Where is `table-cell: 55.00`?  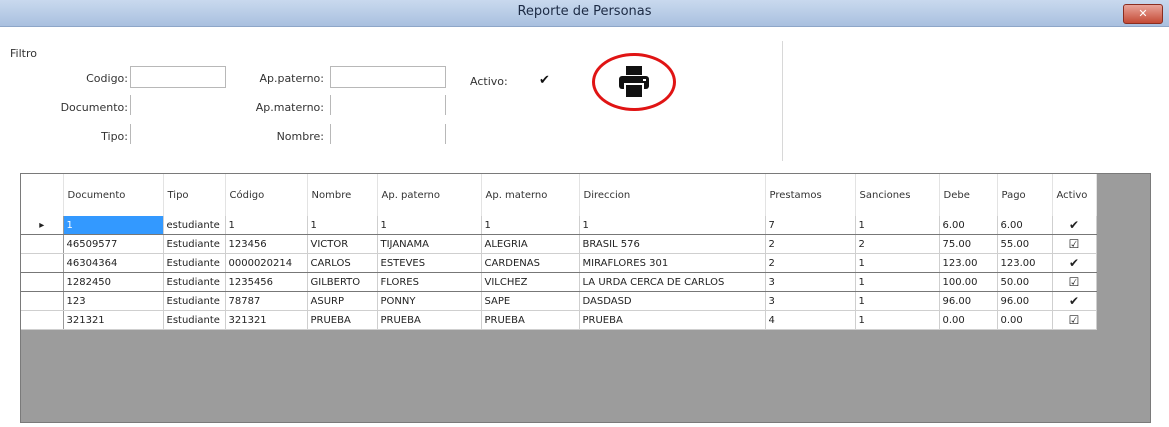 table-cell: 55.00 is located at coordinates (1025, 244).